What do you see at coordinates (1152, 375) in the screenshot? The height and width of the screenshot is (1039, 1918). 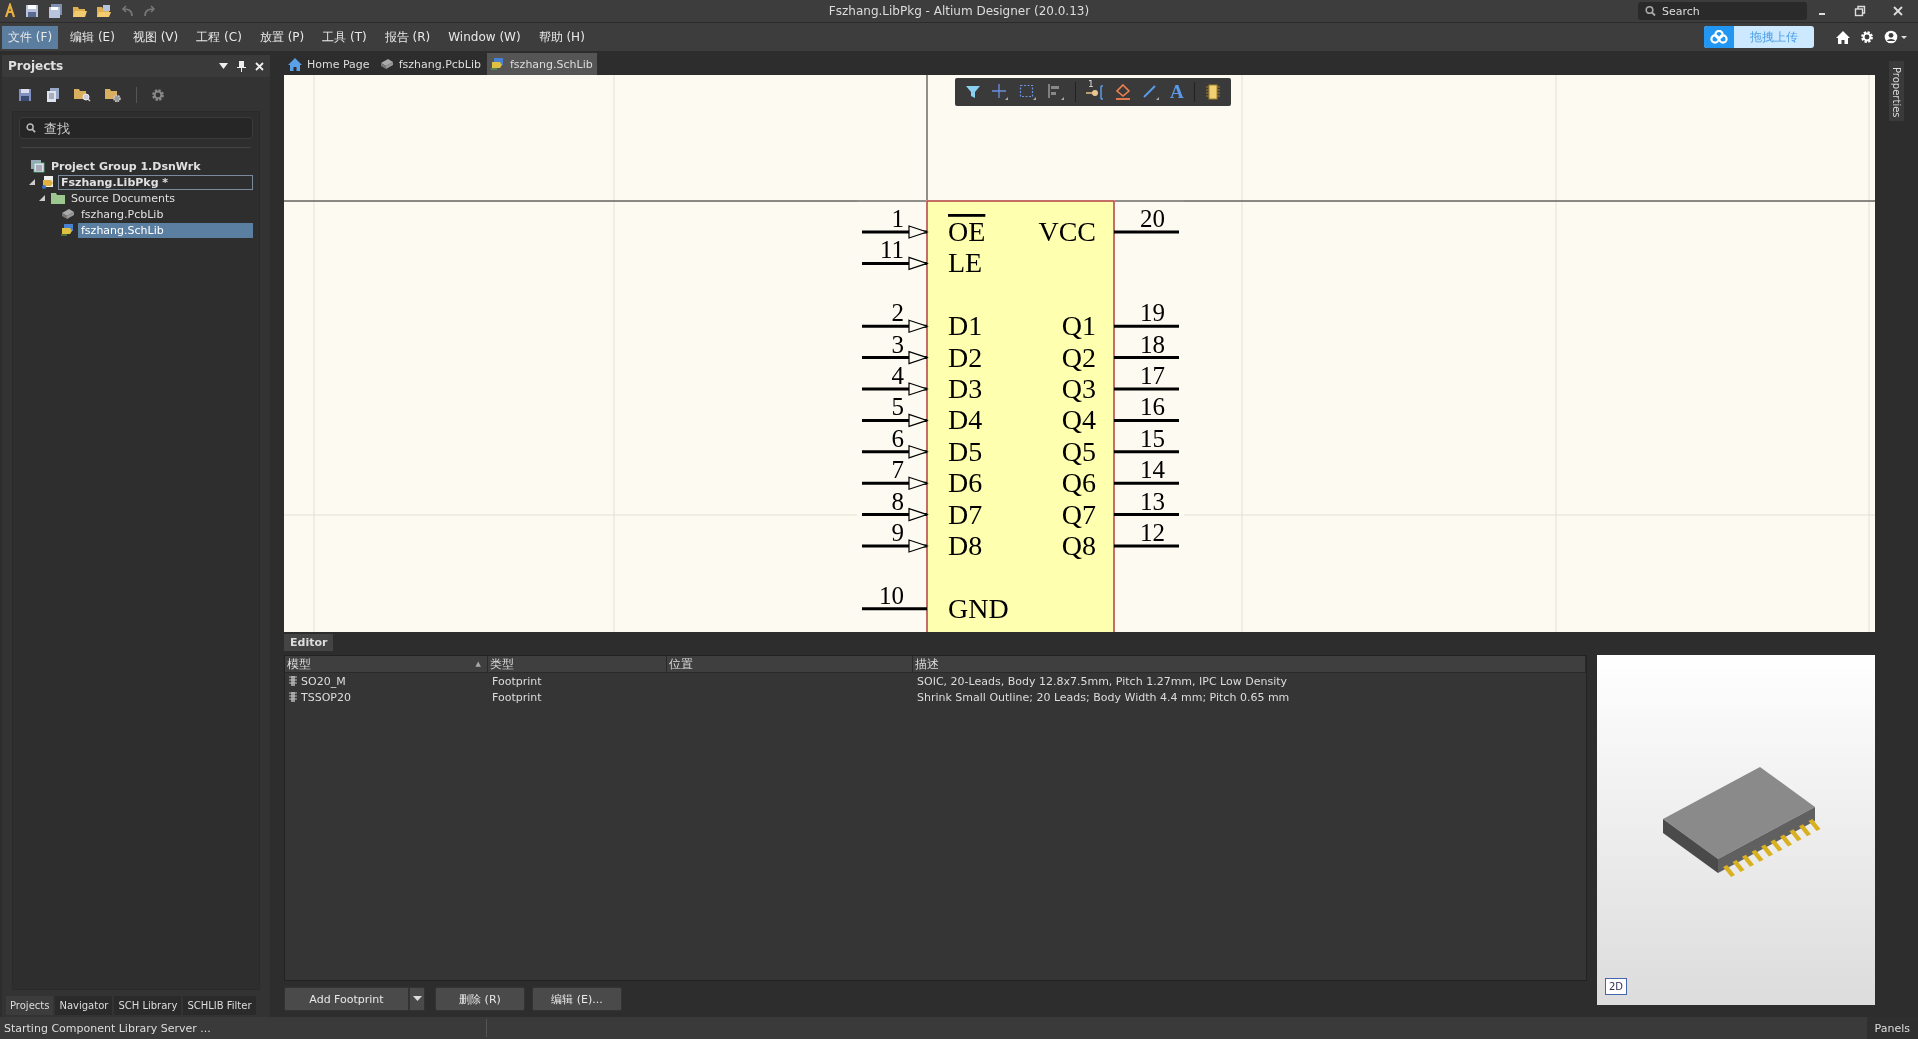 I see `pin-number: 17` at bounding box center [1152, 375].